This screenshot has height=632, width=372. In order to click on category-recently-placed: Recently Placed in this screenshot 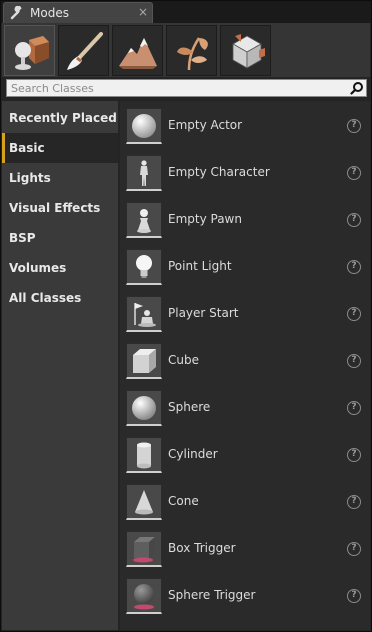, I will do `click(60, 118)`.